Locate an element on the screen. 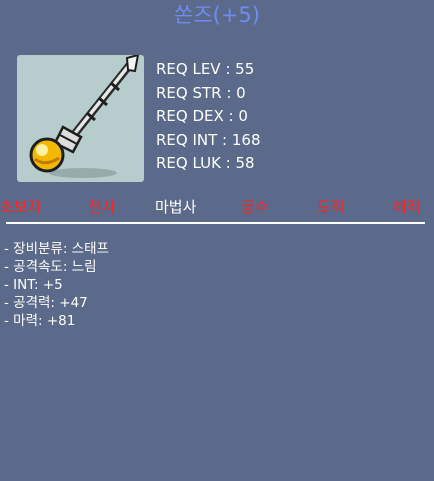  stat-attack-speed: - 공격속도: 느림 is located at coordinates (50, 267).